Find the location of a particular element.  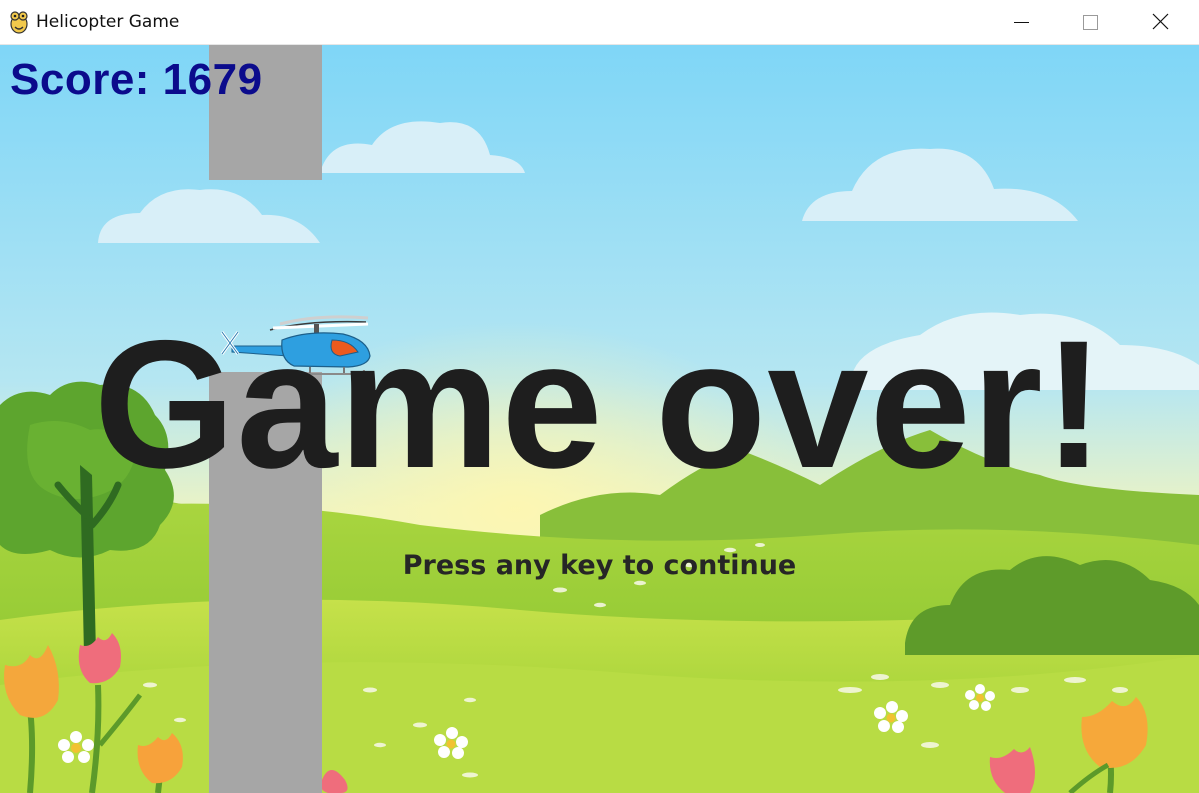

close-icon is located at coordinates (1160, 21).